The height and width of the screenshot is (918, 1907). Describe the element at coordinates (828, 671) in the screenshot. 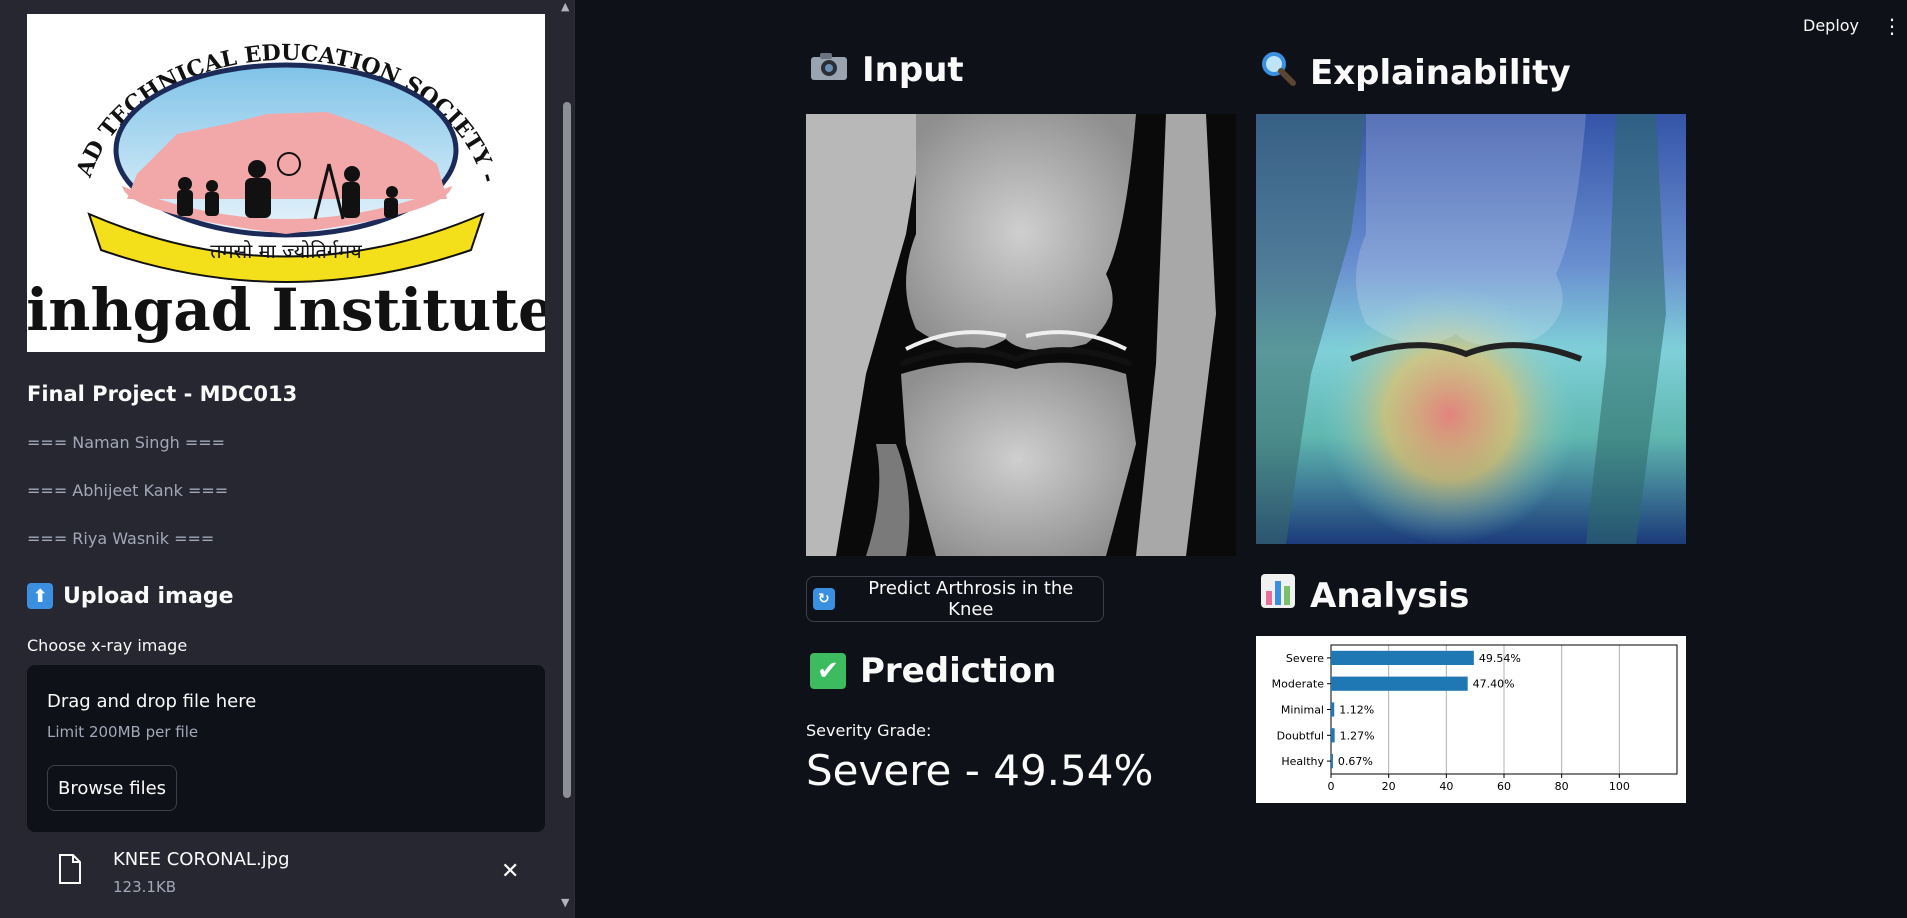

I see `check-mark-icon: ✔` at that location.